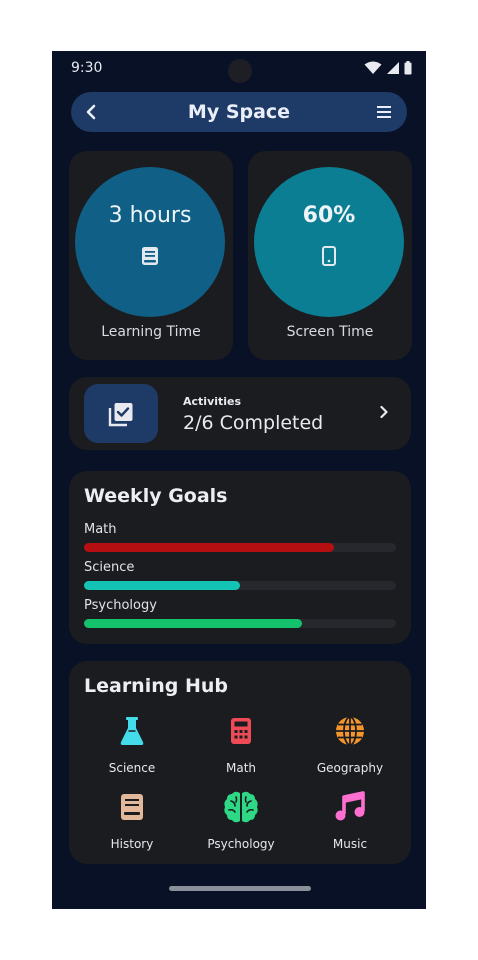  I want to click on activities-label: Activities, so click(212, 401).